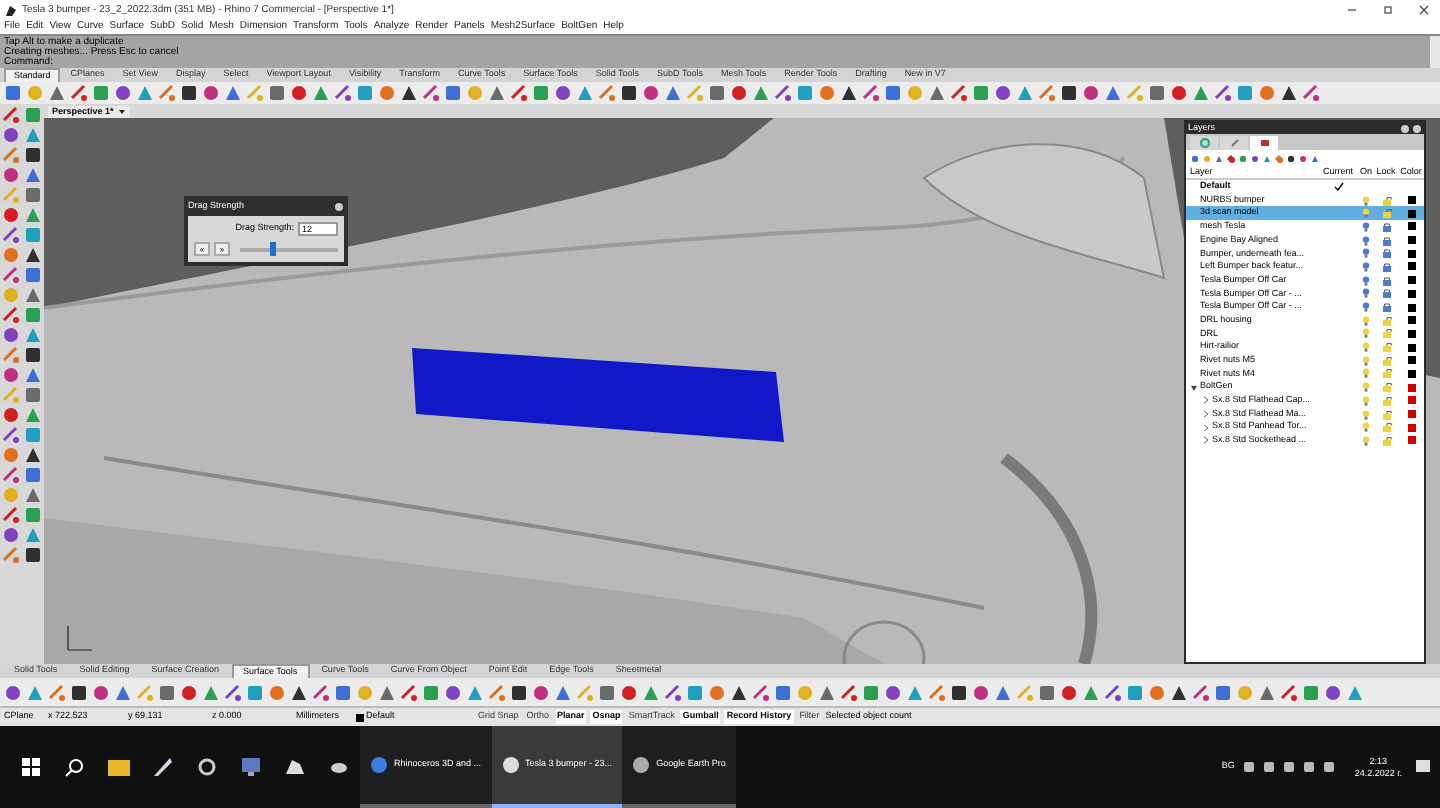 The width and height of the screenshot is (1440, 808). I want to click on check-icon, so click(1338, 186).